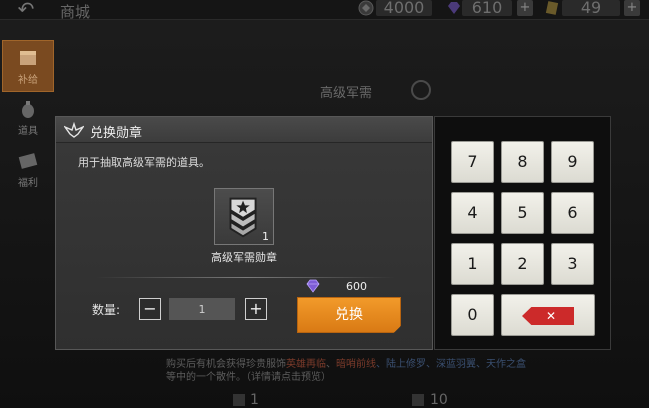 This screenshot has height=408, width=649. I want to click on tab-welfare: 福利, so click(28, 170).